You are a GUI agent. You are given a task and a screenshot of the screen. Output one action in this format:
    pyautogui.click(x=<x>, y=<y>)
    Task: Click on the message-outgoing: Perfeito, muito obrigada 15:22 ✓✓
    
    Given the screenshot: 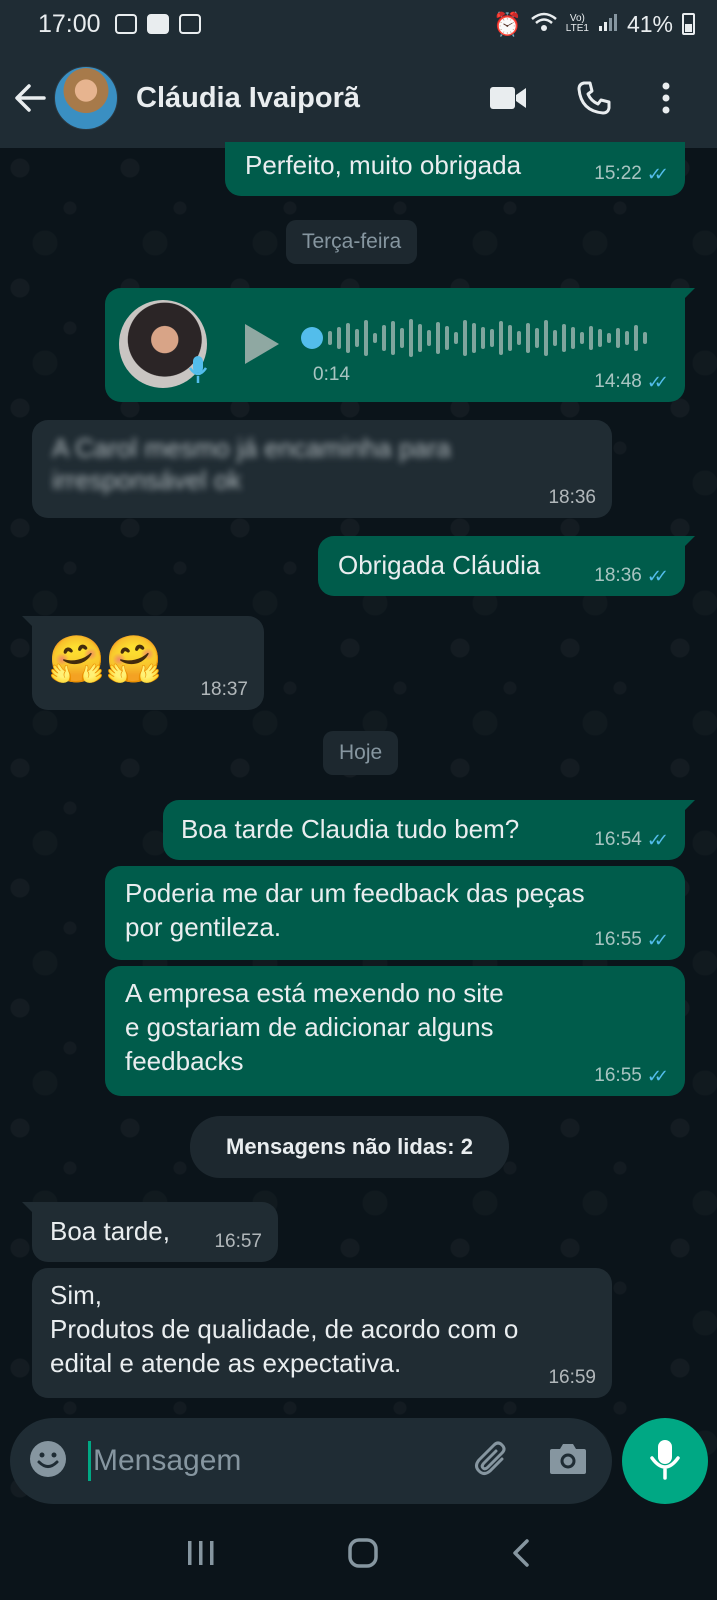 What is the action you would take?
    pyautogui.click(x=455, y=169)
    